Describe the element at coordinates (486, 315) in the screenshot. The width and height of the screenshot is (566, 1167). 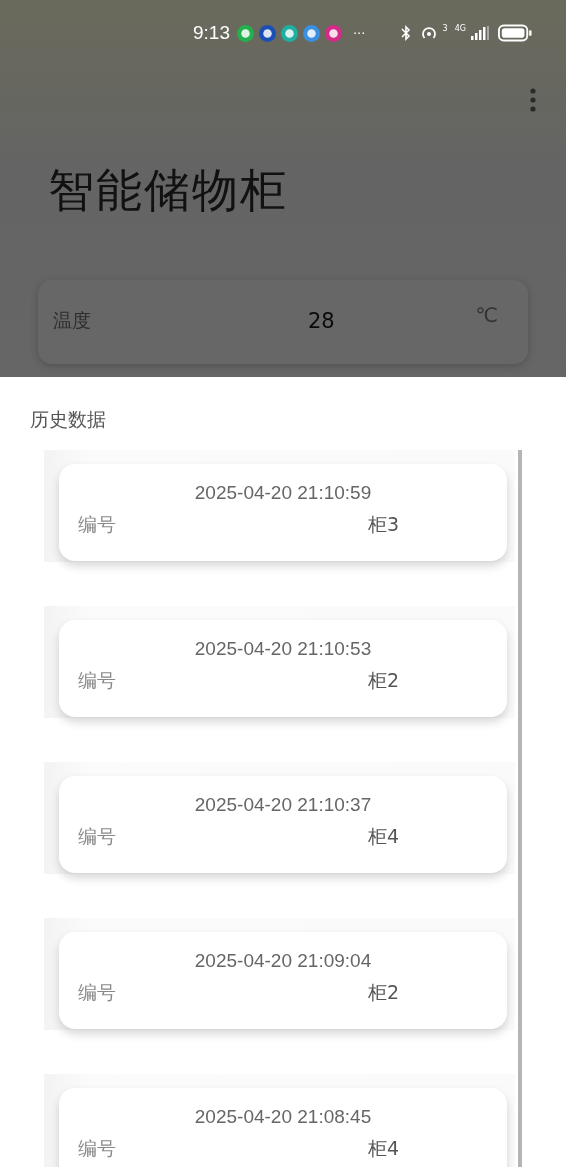
I see `reading-unit: ℃` at that location.